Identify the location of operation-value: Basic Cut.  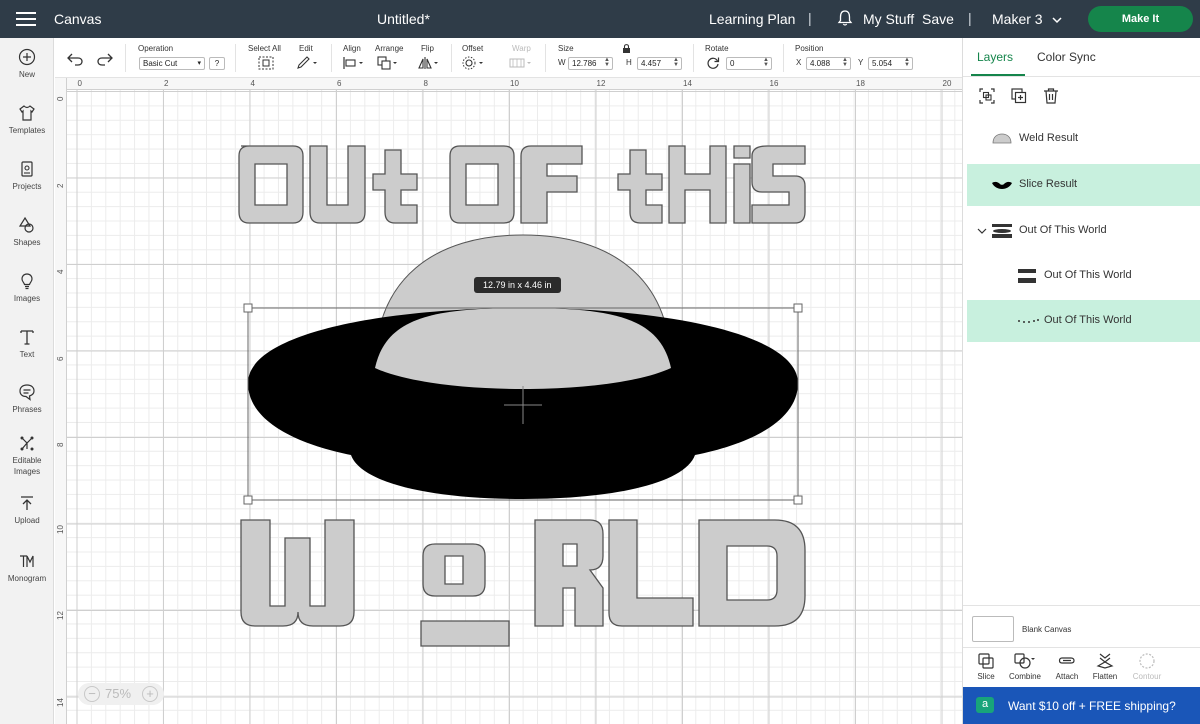
(160, 63).